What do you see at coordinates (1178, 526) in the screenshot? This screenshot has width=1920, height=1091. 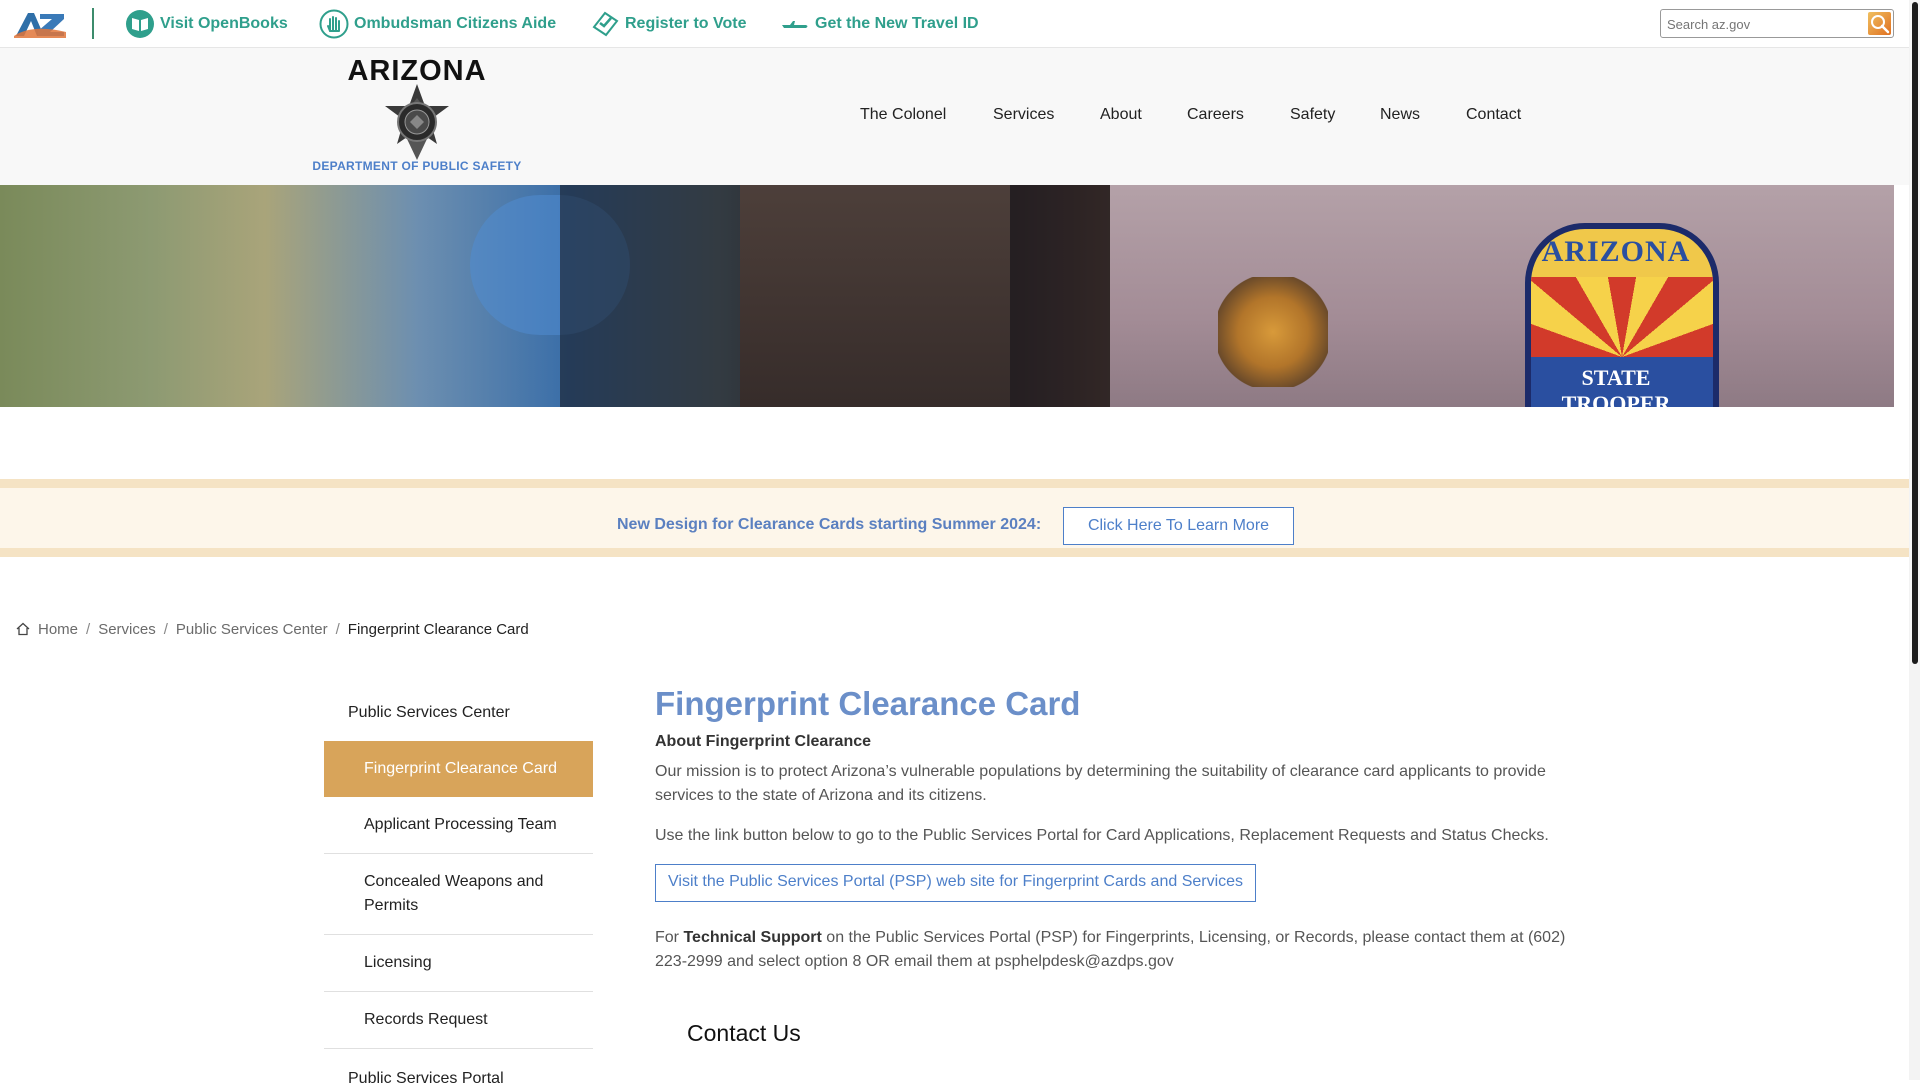 I see `learn-more-button: Click Here To Learn More` at bounding box center [1178, 526].